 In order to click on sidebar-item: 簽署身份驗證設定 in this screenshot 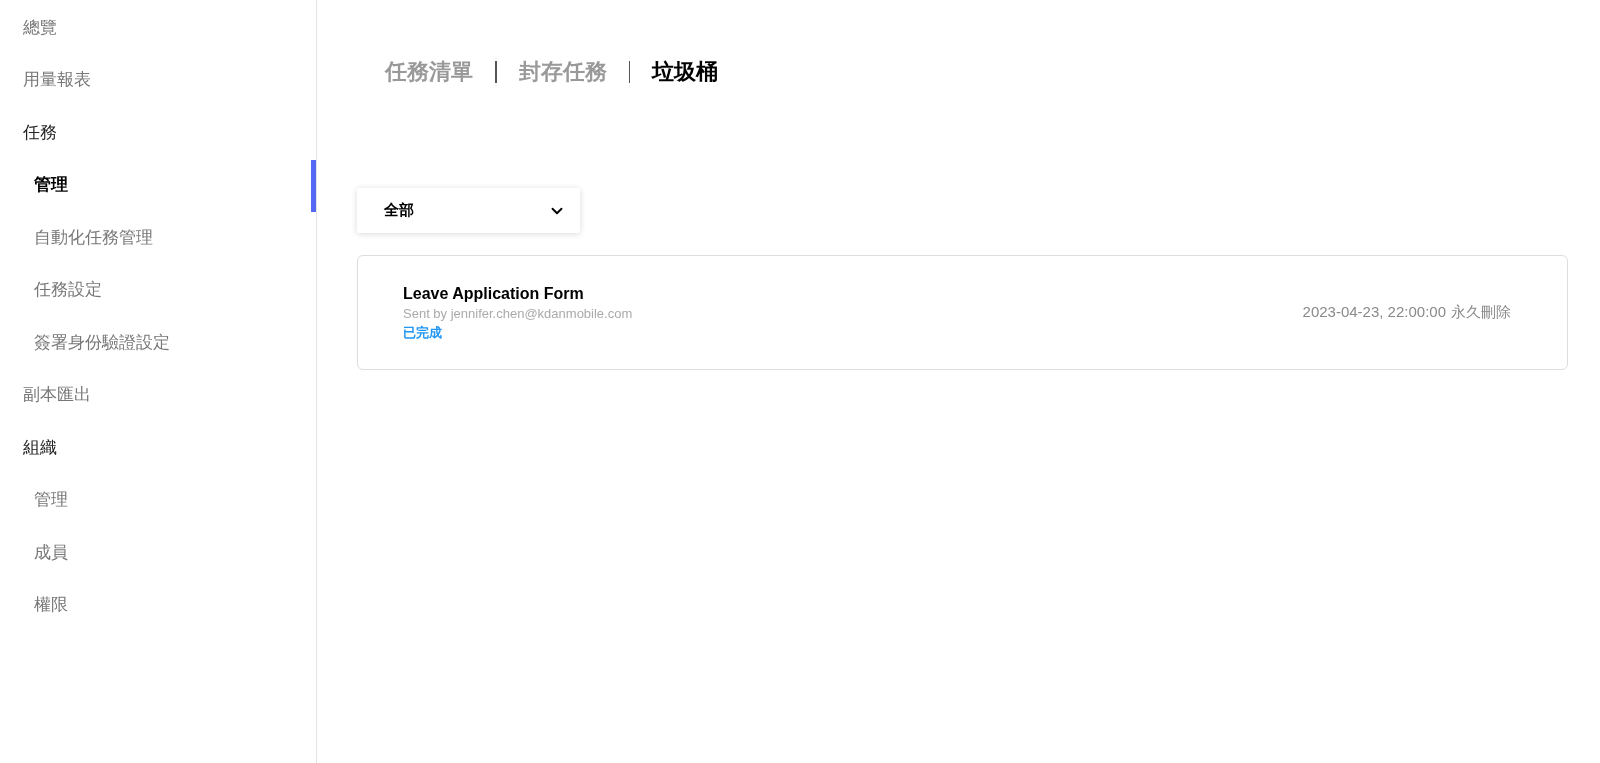, I will do `click(102, 342)`.